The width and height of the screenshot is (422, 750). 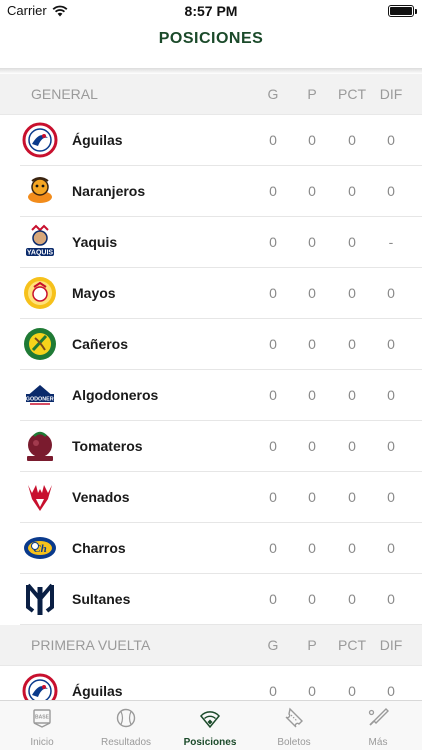 What do you see at coordinates (211, 446) in the screenshot?
I see `team-row: Tomateros 0 0 0 0` at bounding box center [211, 446].